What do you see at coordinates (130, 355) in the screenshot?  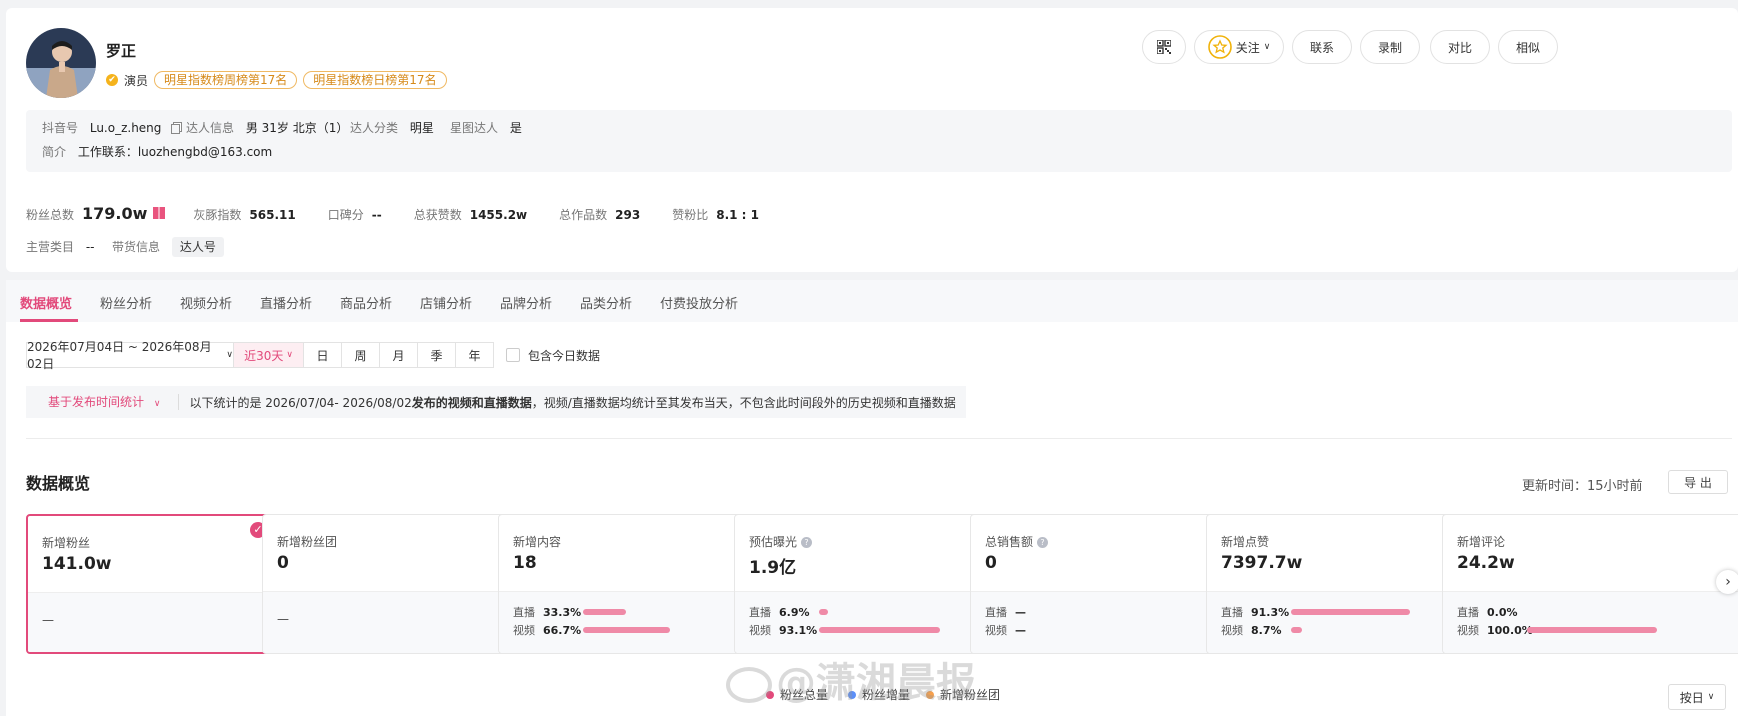 I see `date-range-picker: 2026年07月04日 ~ 2026年08月02日 ∨` at bounding box center [130, 355].